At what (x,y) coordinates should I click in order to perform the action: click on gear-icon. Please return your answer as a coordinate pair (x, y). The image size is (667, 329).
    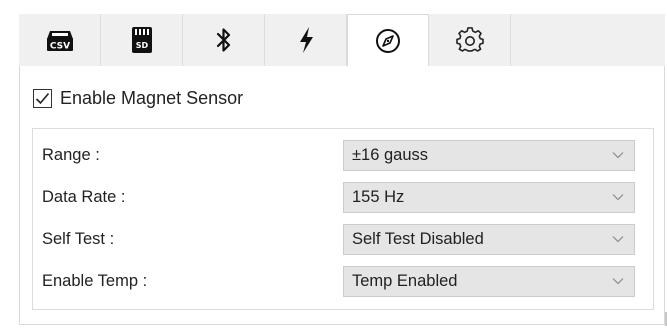
    Looking at the image, I should click on (469, 40).